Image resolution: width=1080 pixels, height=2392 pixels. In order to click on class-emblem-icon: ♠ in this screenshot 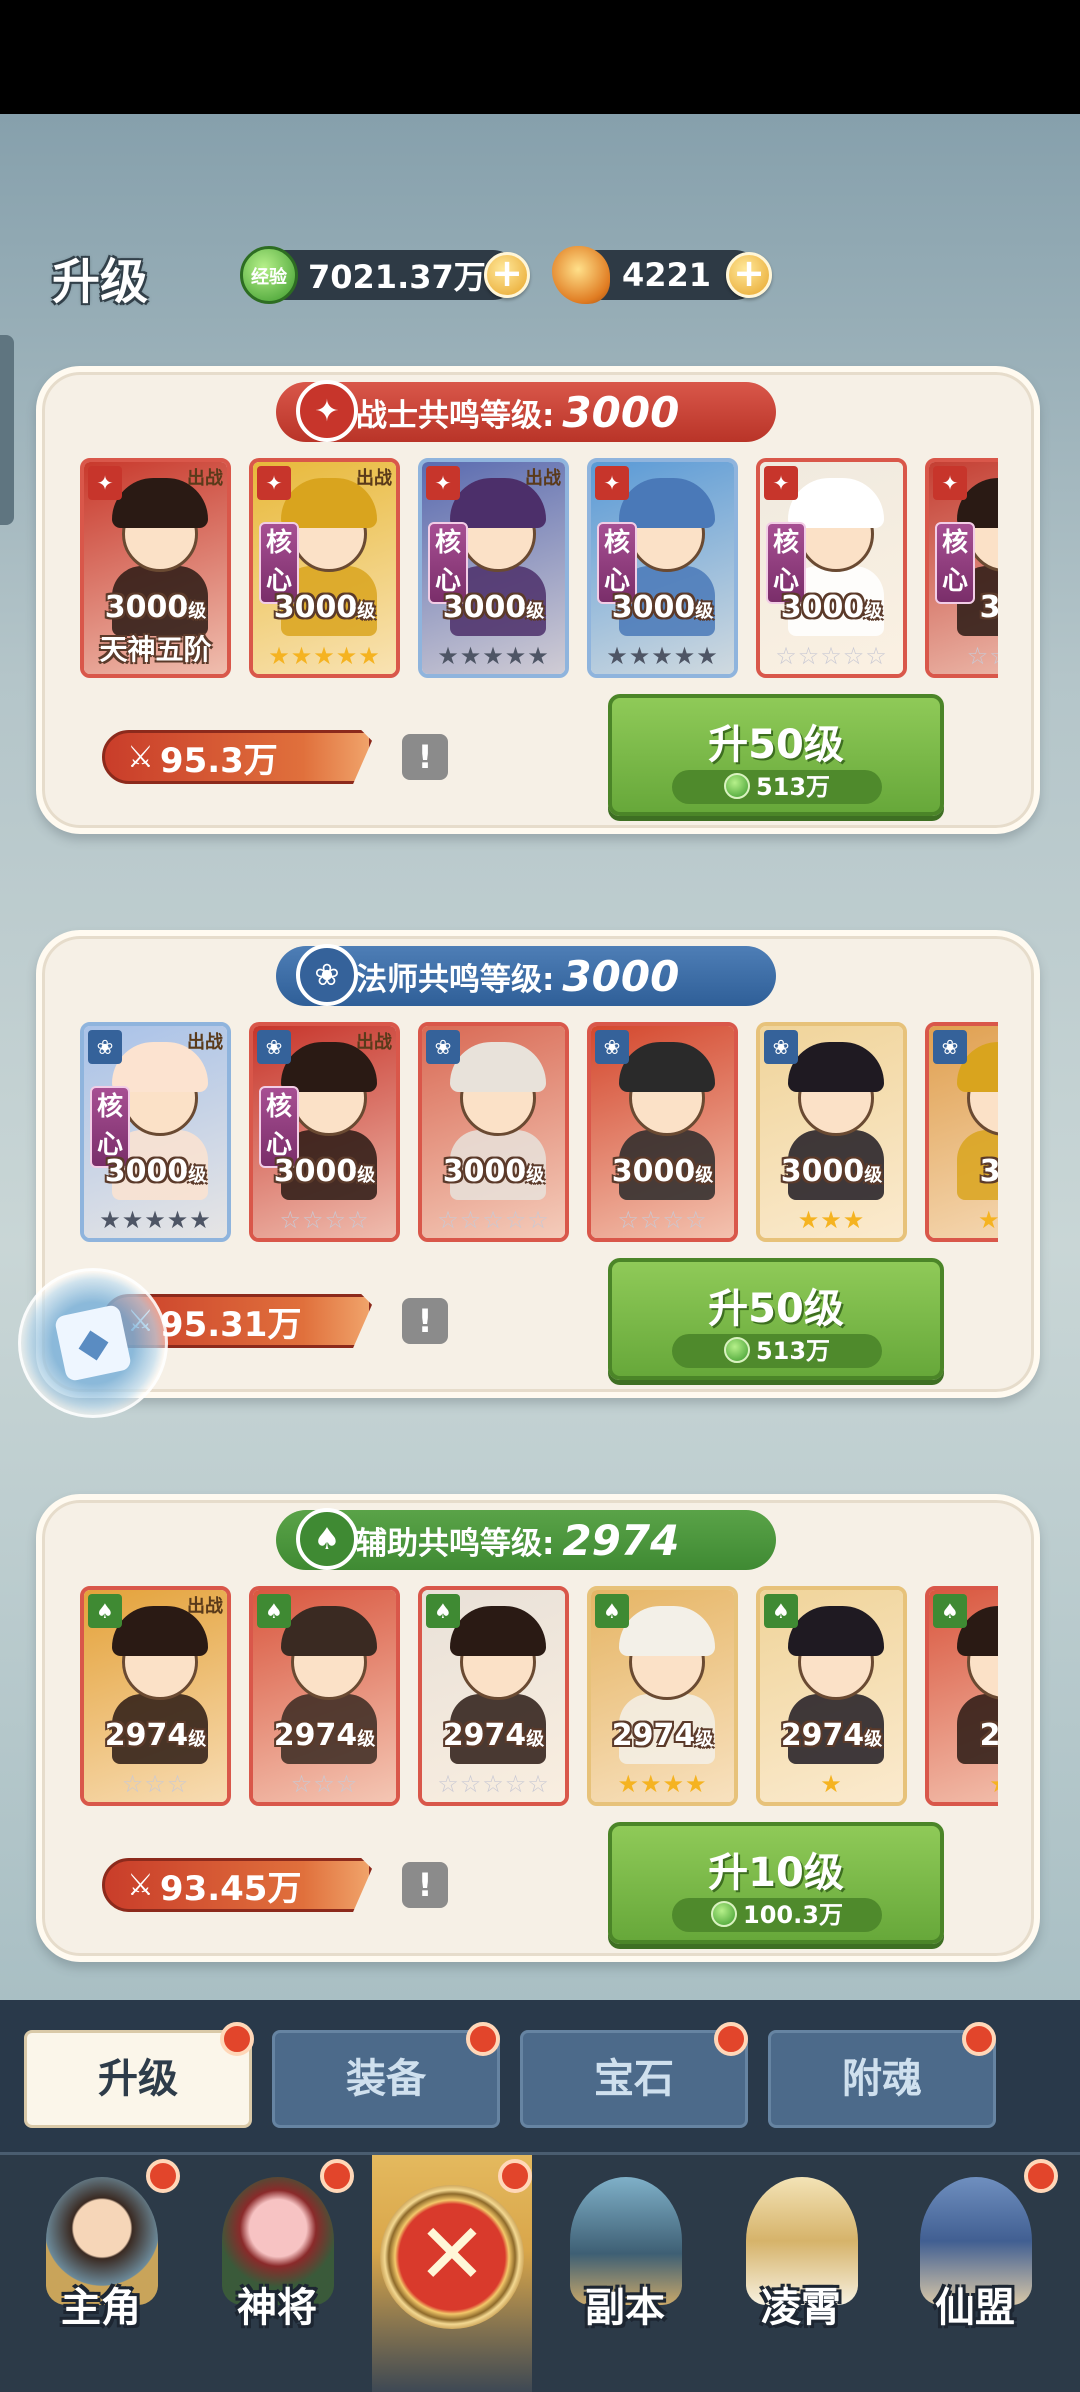, I will do `click(327, 1539)`.